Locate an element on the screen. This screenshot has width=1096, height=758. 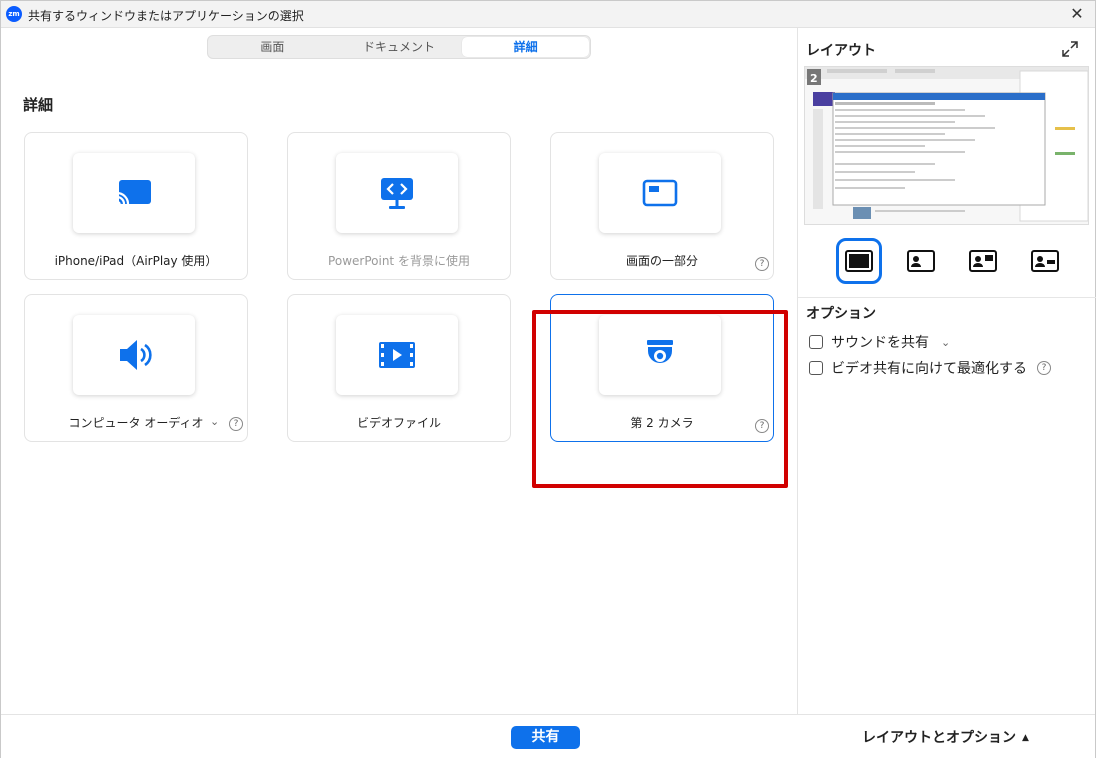
card-powerpoint-background: PowerPoint を背景に使用 is located at coordinates (399, 206).